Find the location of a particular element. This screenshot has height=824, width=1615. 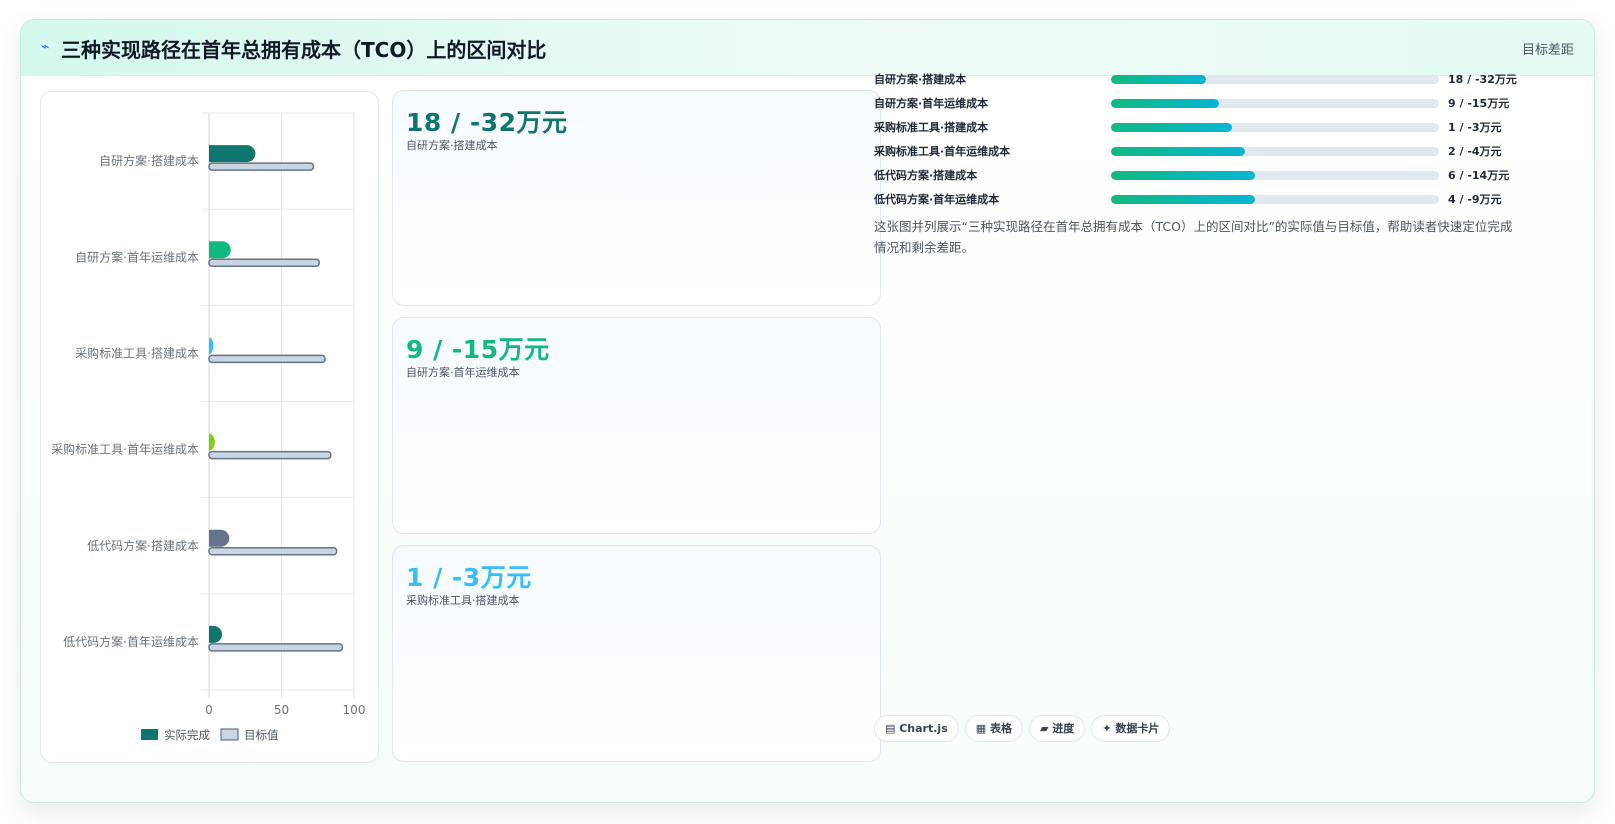

progress-row: 低代码方案·搭建成本 6 / -14万元 is located at coordinates (1194, 175).